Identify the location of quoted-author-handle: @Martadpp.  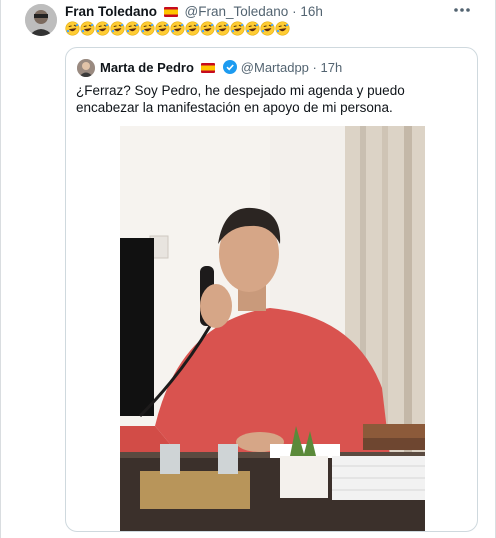
(275, 67).